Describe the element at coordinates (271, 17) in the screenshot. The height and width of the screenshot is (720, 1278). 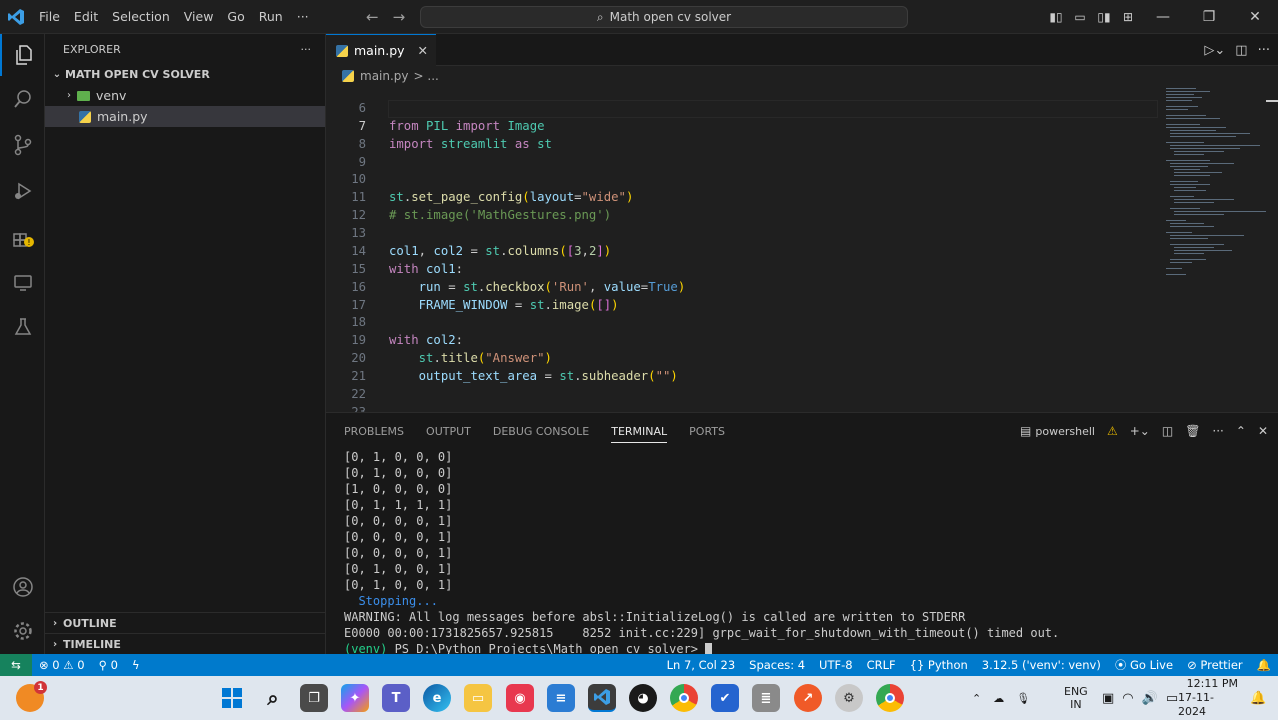
I see `menu-run: Run` at that location.